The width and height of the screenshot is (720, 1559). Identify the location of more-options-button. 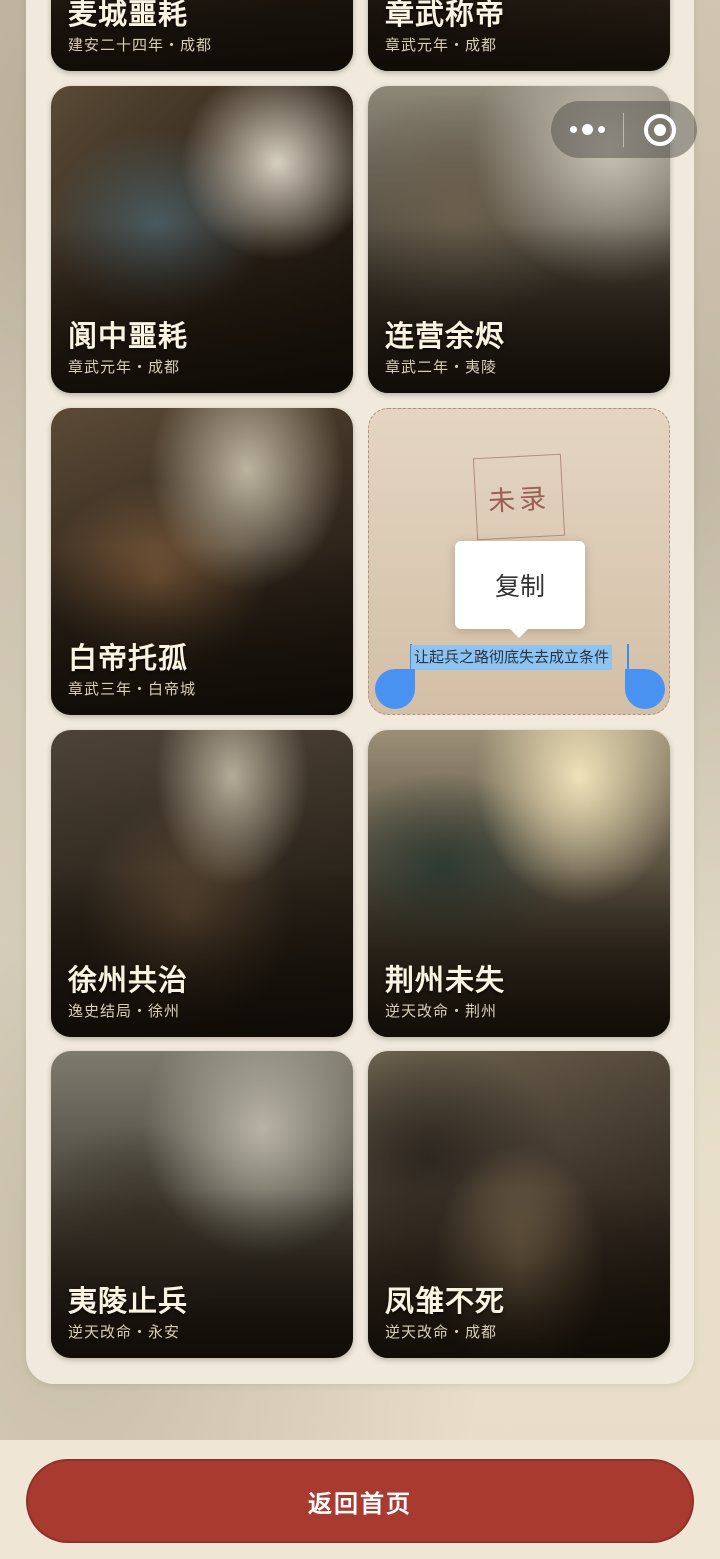
(587, 129).